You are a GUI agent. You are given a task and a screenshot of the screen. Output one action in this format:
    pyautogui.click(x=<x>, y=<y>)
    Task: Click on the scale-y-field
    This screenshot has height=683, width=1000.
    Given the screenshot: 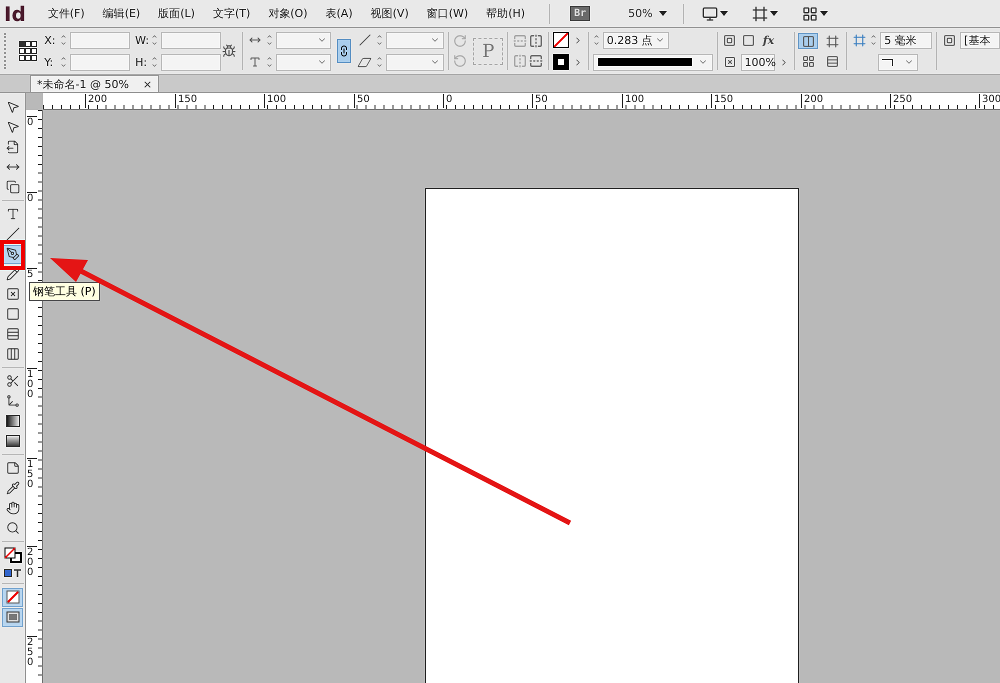 What is the action you would take?
    pyautogui.click(x=303, y=62)
    